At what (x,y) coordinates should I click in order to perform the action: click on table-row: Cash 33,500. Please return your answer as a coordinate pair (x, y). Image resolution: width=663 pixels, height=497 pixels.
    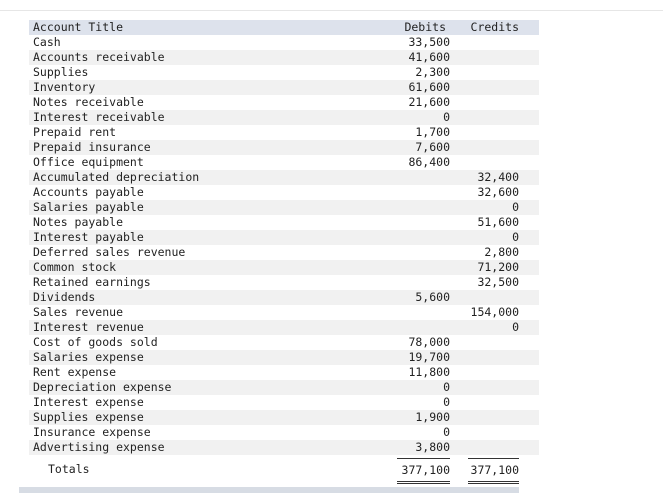
    Looking at the image, I should click on (284, 42).